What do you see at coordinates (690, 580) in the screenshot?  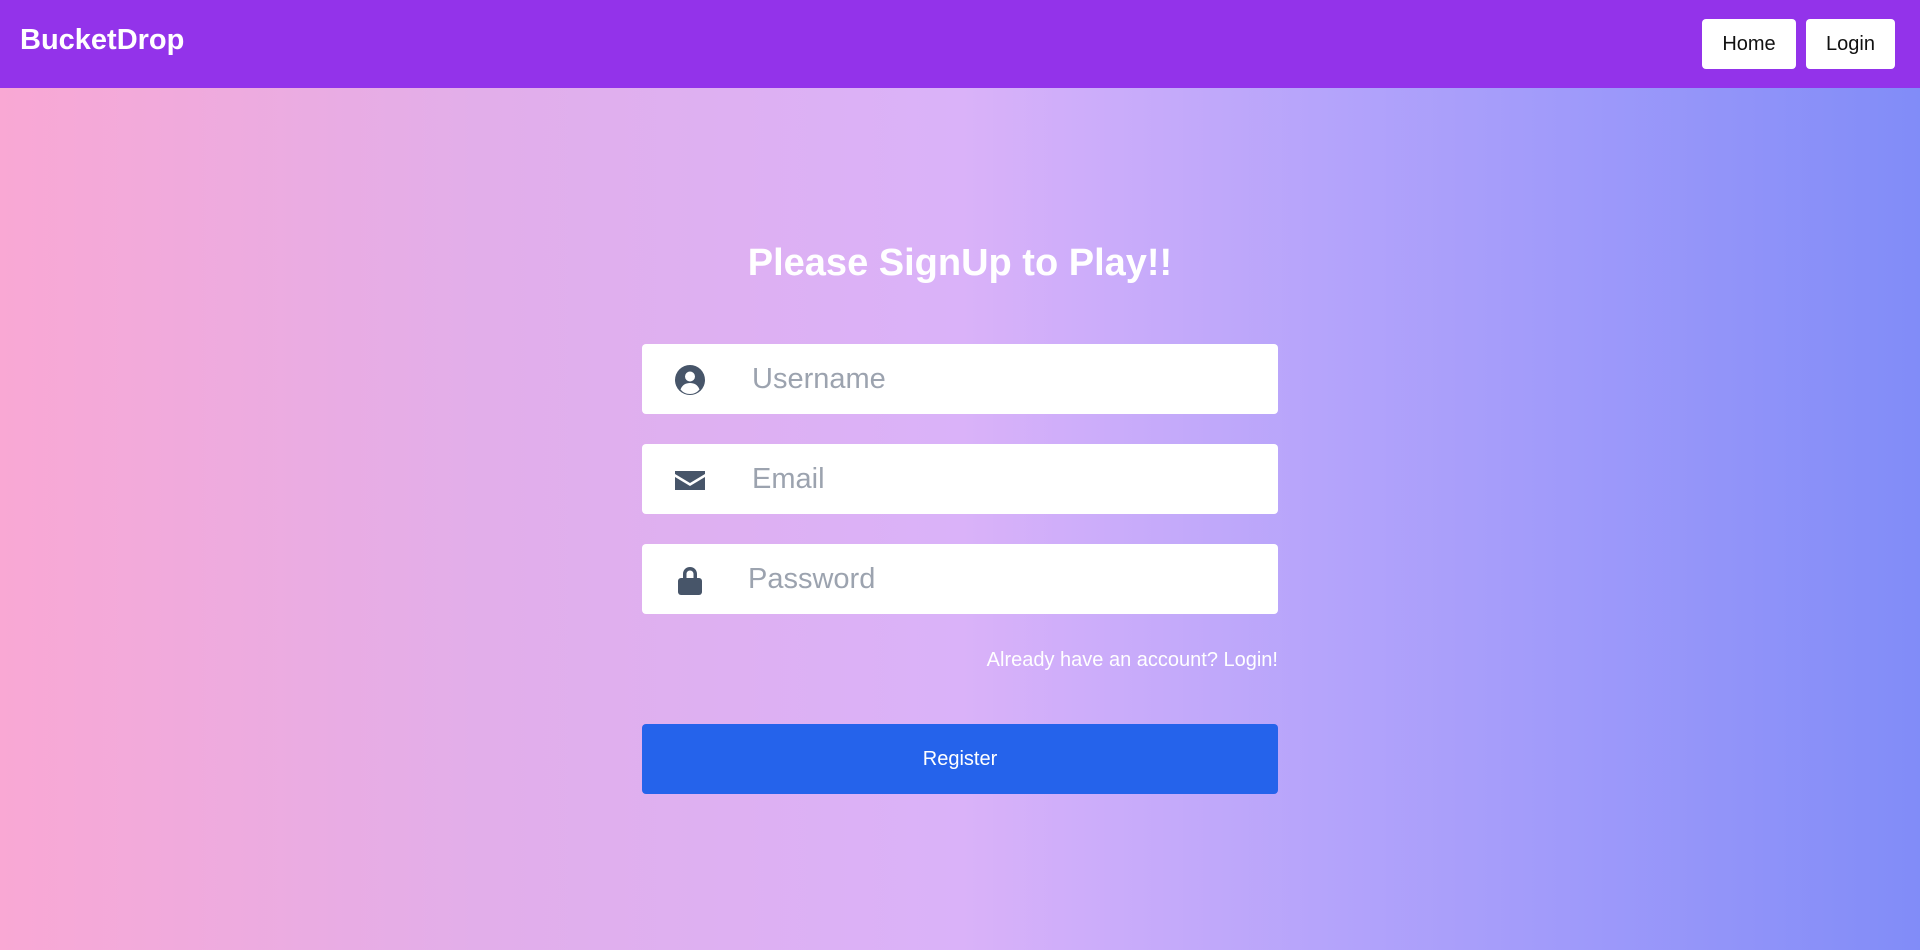 I see `lock-icon` at bounding box center [690, 580].